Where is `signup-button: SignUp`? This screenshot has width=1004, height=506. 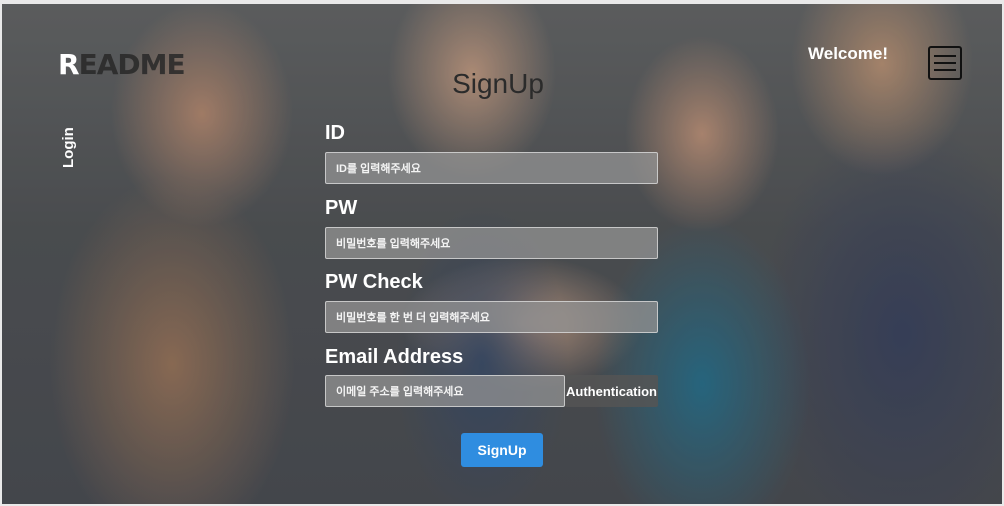 signup-button: SignUp is located at coordinates (502, 450).